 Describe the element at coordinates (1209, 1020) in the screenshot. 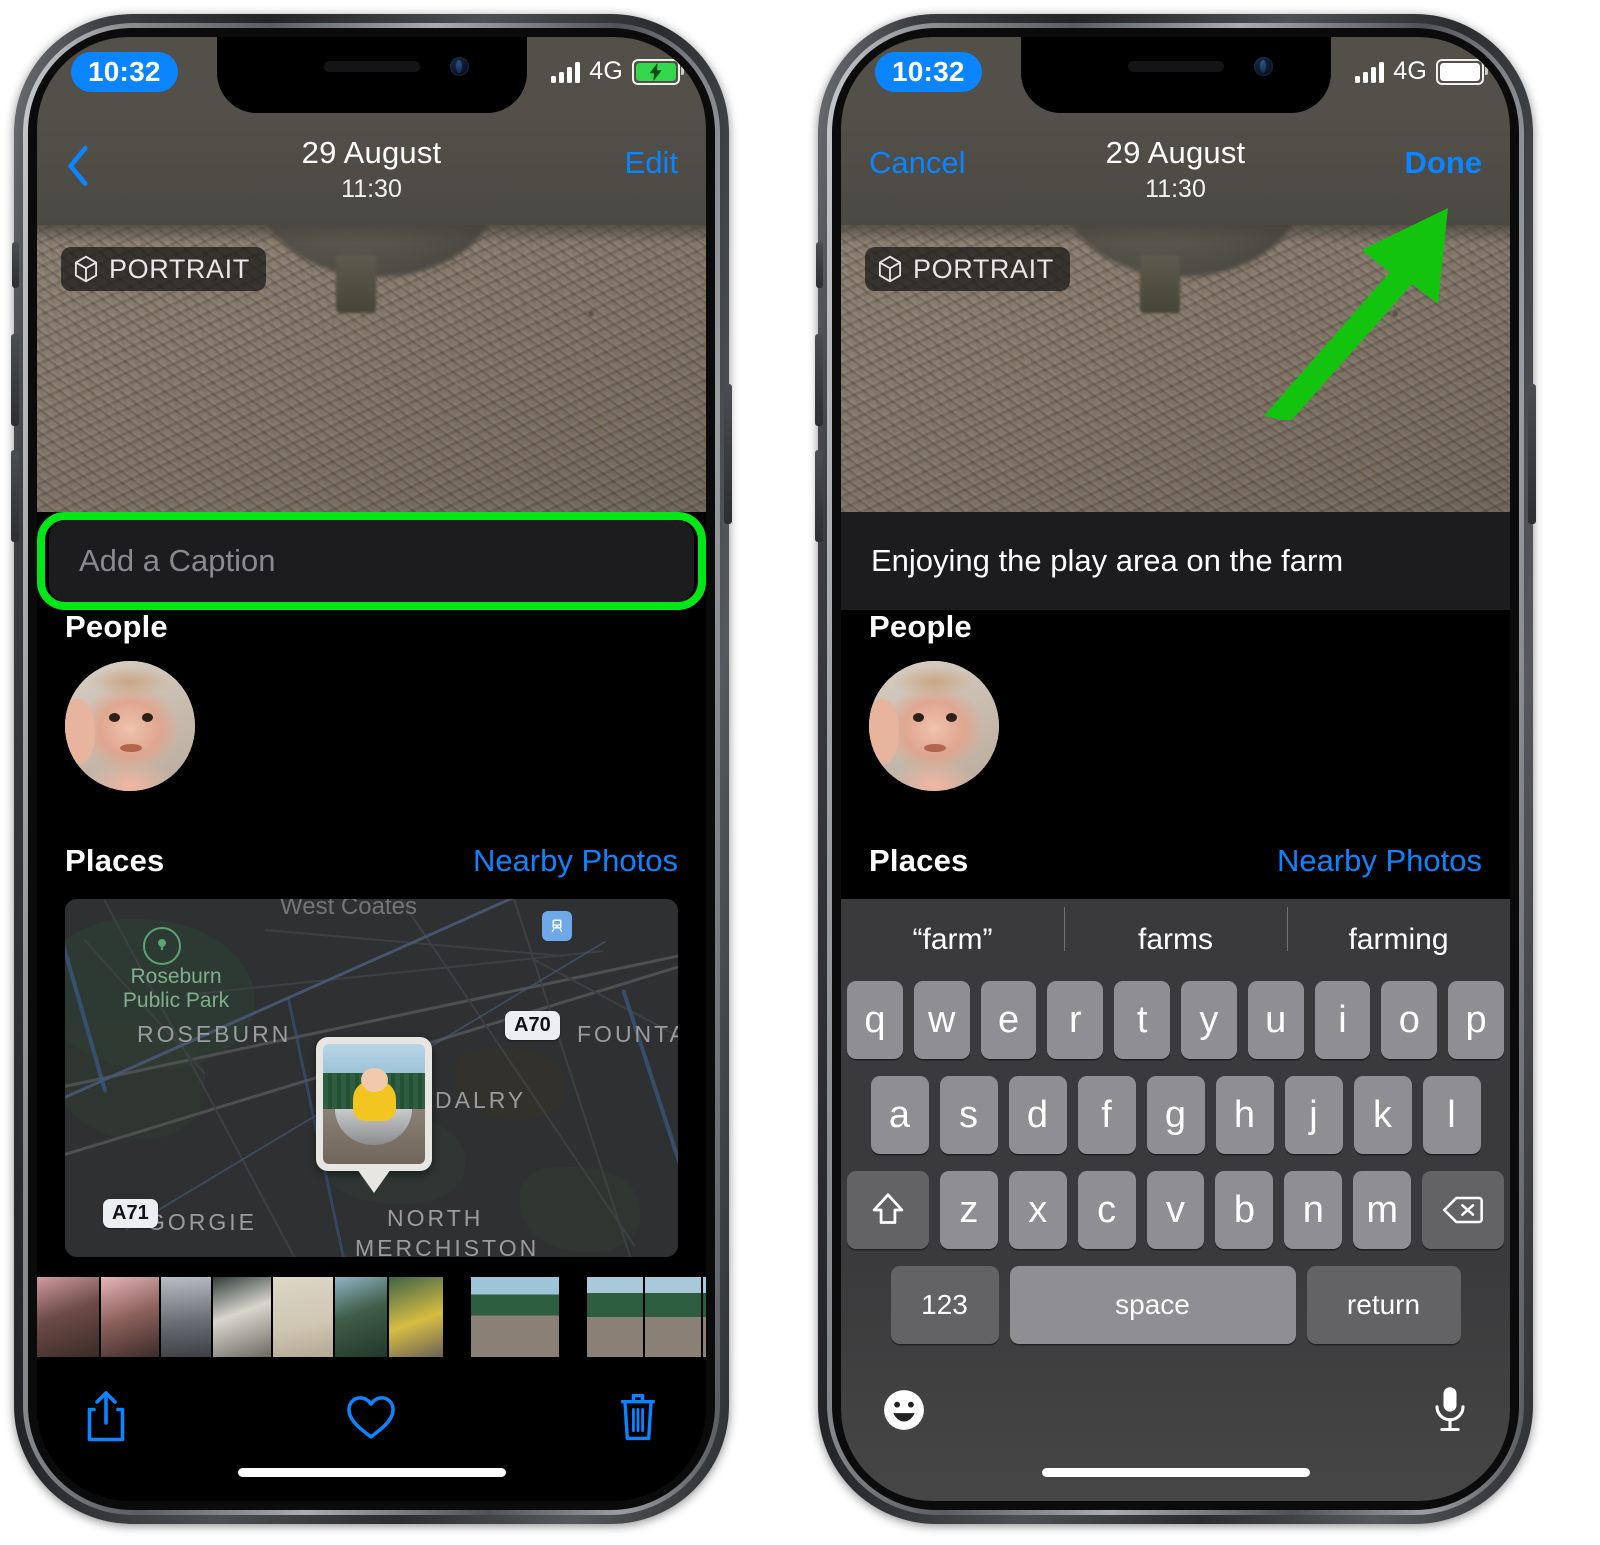

I see `key-y: y` at that location.